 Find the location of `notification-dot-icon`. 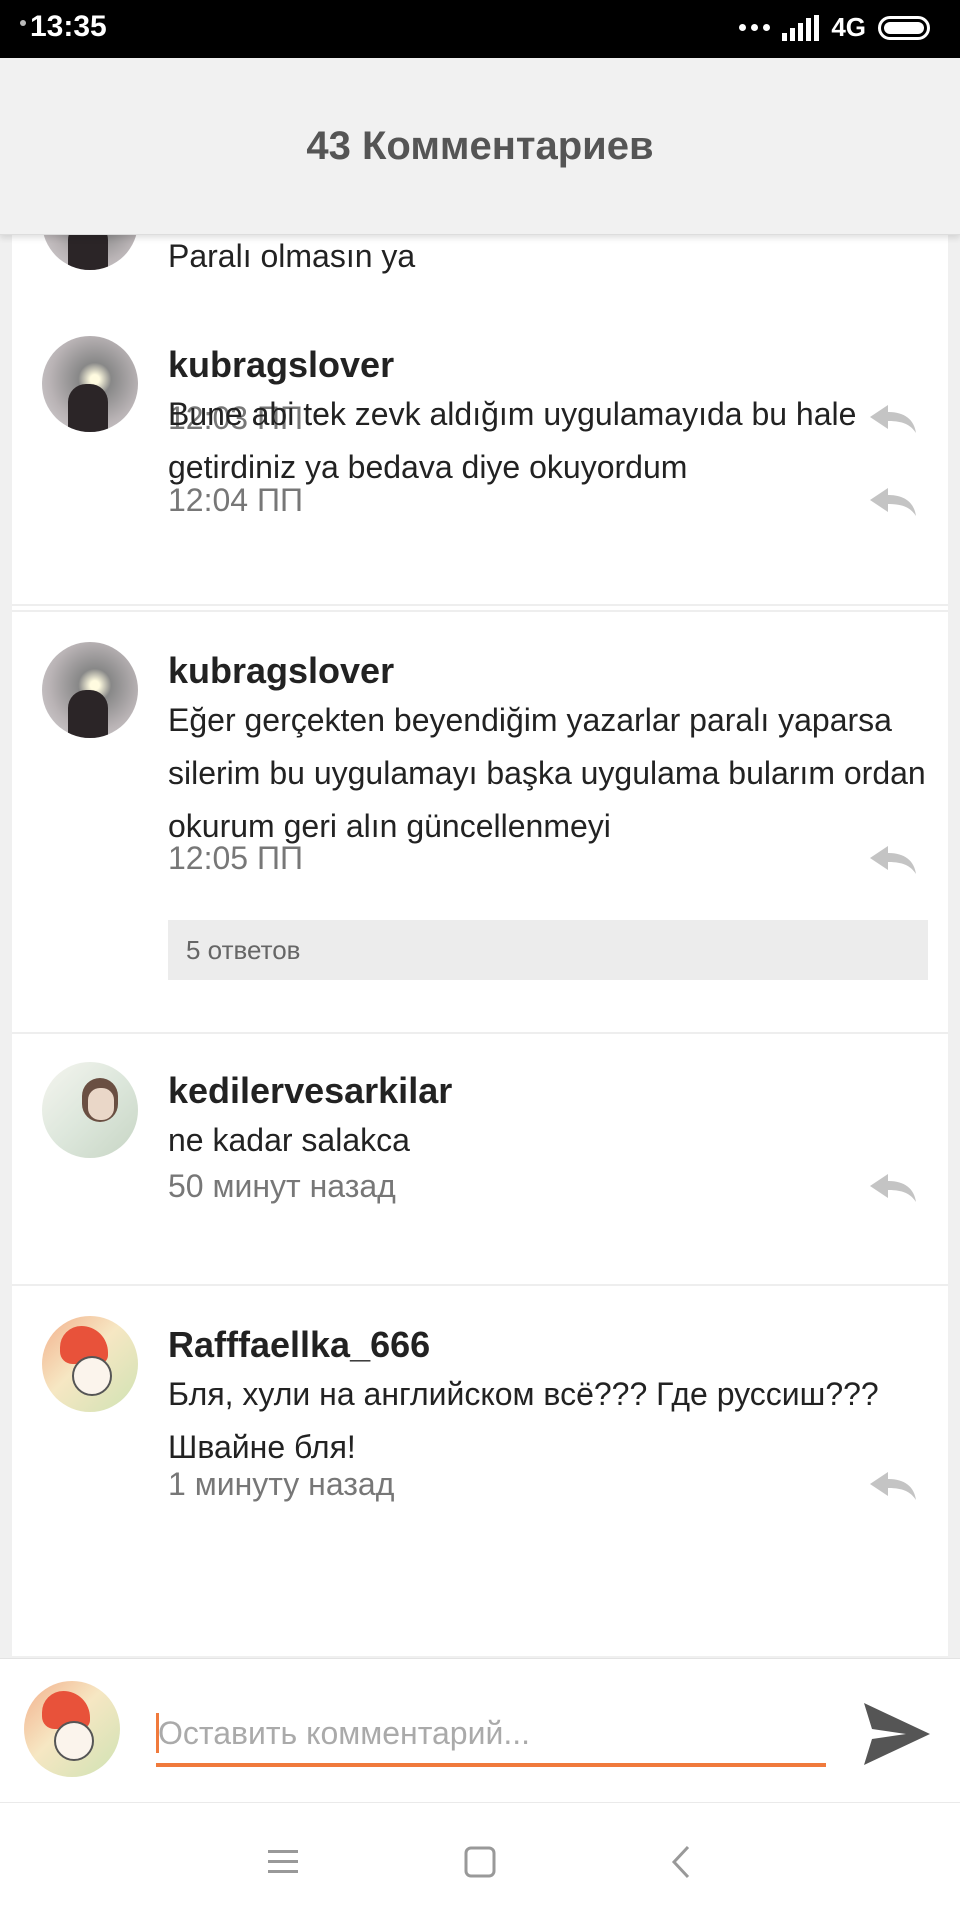

notification-dot-icon is located at coordinates (23, 23).